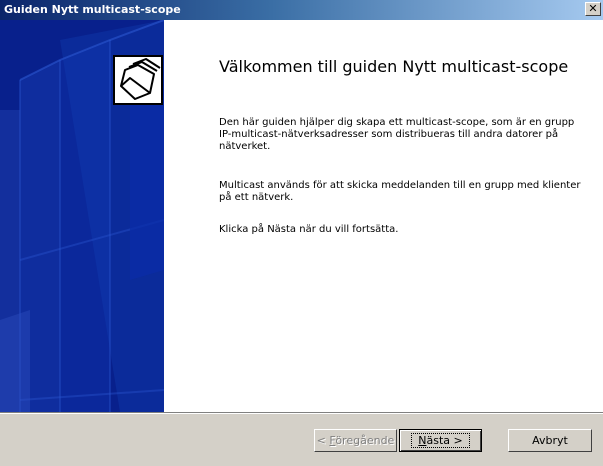 Image resolution: width=603 pixels, height=466 pixels. Describe the element at coordinates (309, 229) in the screenshot. I see `instruction-paragraph: Klicka på Nästa när du vill fortsätta.` at that location.